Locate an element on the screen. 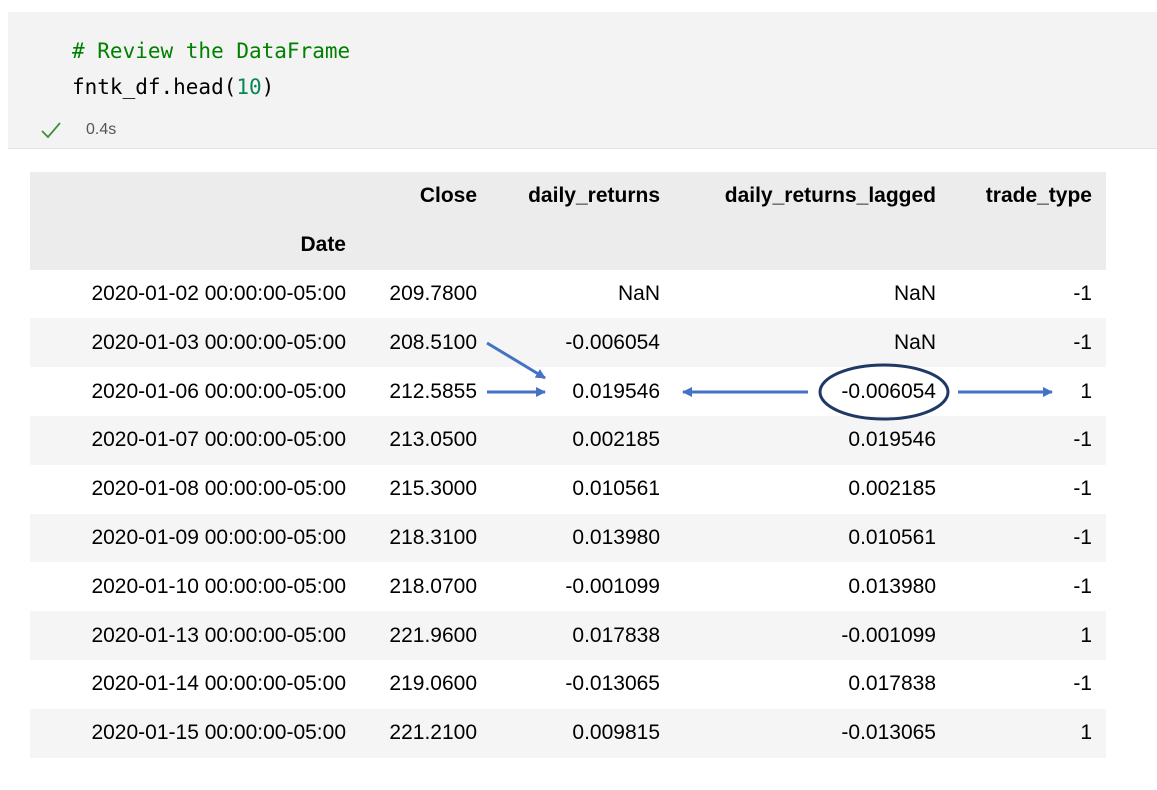  table-cell: 209.7800 is located at coordinates (433, 293).